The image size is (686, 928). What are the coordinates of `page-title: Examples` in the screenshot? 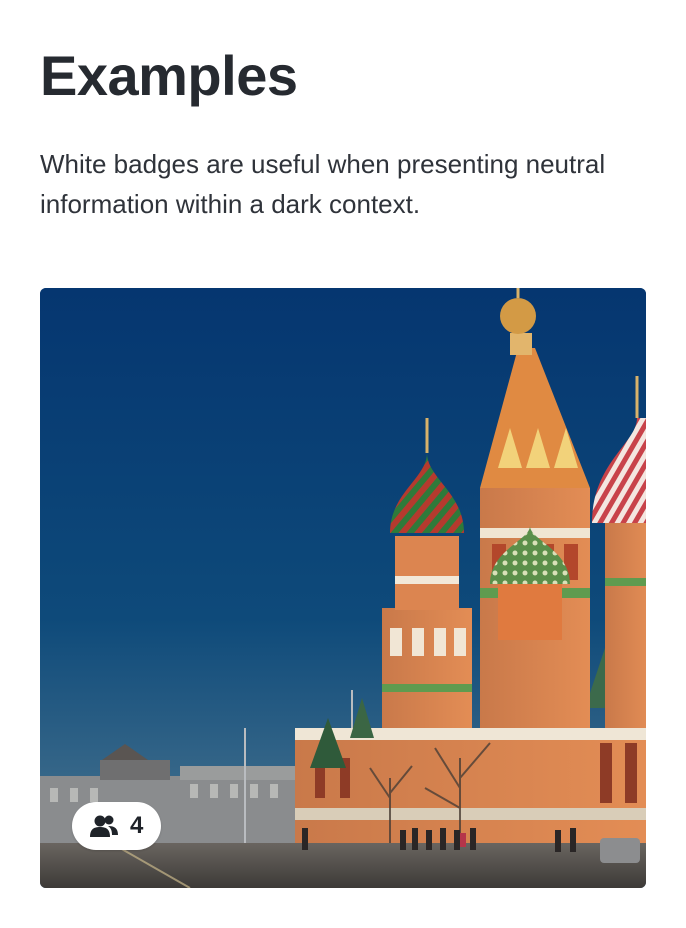 It's located at (169, 75).